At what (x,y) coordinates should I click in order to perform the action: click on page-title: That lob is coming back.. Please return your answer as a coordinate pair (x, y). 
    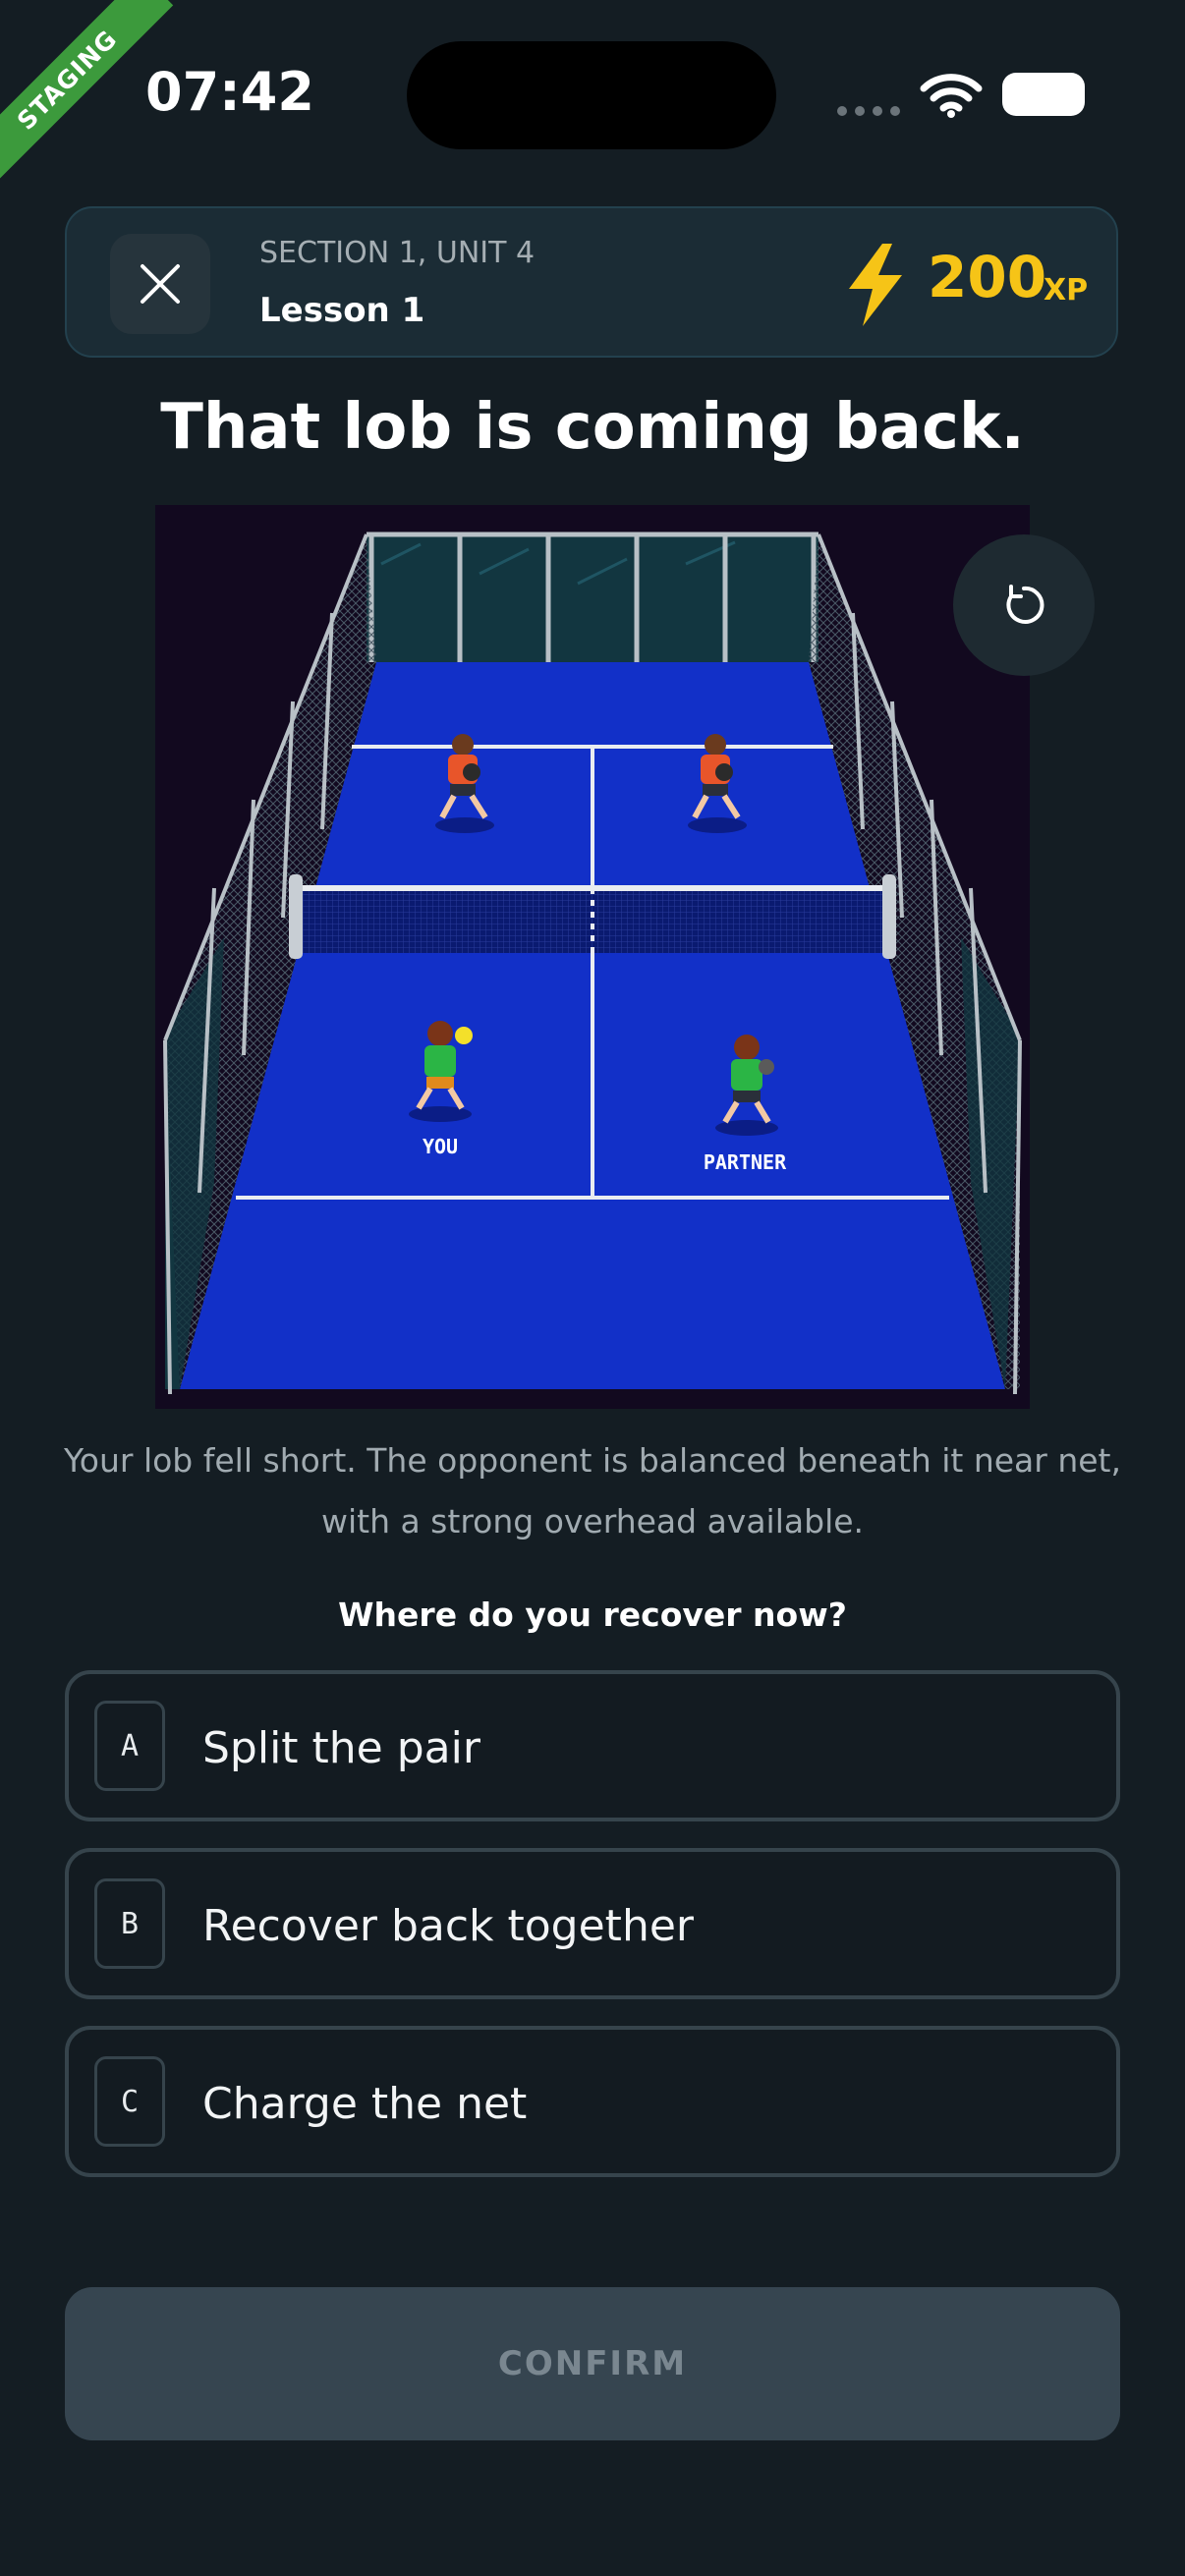
    Looking at the image, I should click on (592, 427).